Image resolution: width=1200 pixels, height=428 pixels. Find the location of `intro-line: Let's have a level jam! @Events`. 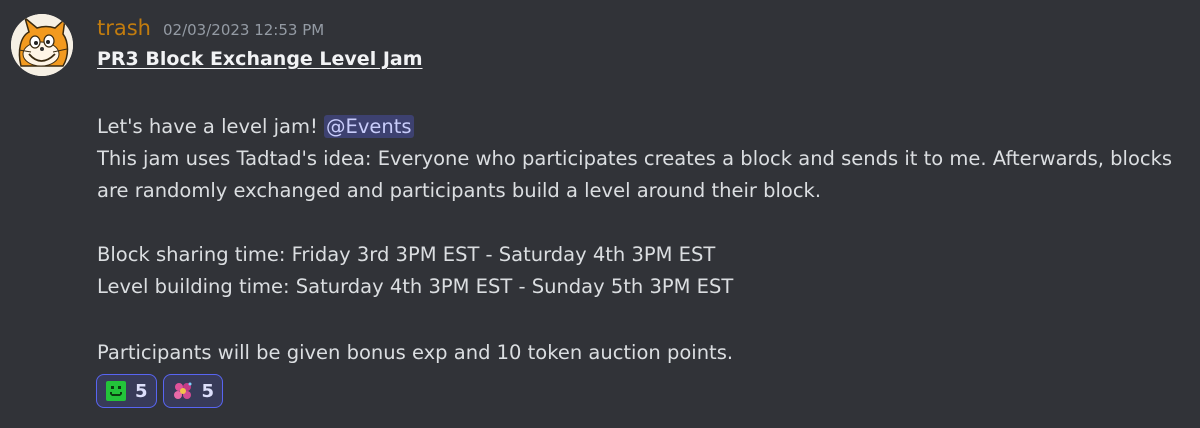

intro-line: Let's have a level jam! @Events is located at coordinates (255, 127).